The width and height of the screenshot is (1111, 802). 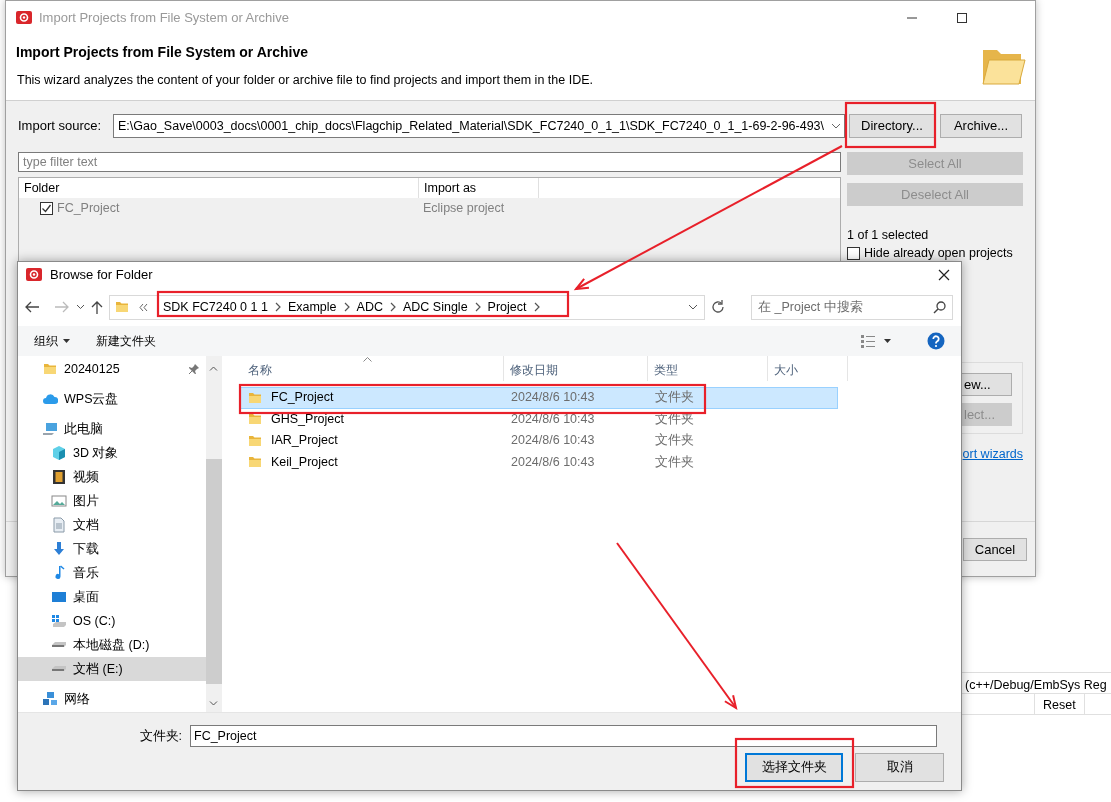 What do you see at coordinates (808, 368) in the screenshot?
I see `column-header: 大小` at bounding box center [808, 368].